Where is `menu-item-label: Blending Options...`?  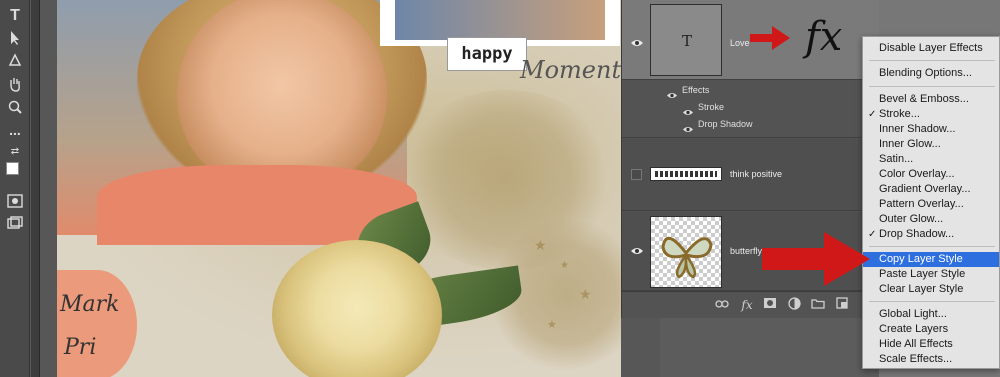 menu-item-label: Blending Options... is located at coordinates (925, 73).